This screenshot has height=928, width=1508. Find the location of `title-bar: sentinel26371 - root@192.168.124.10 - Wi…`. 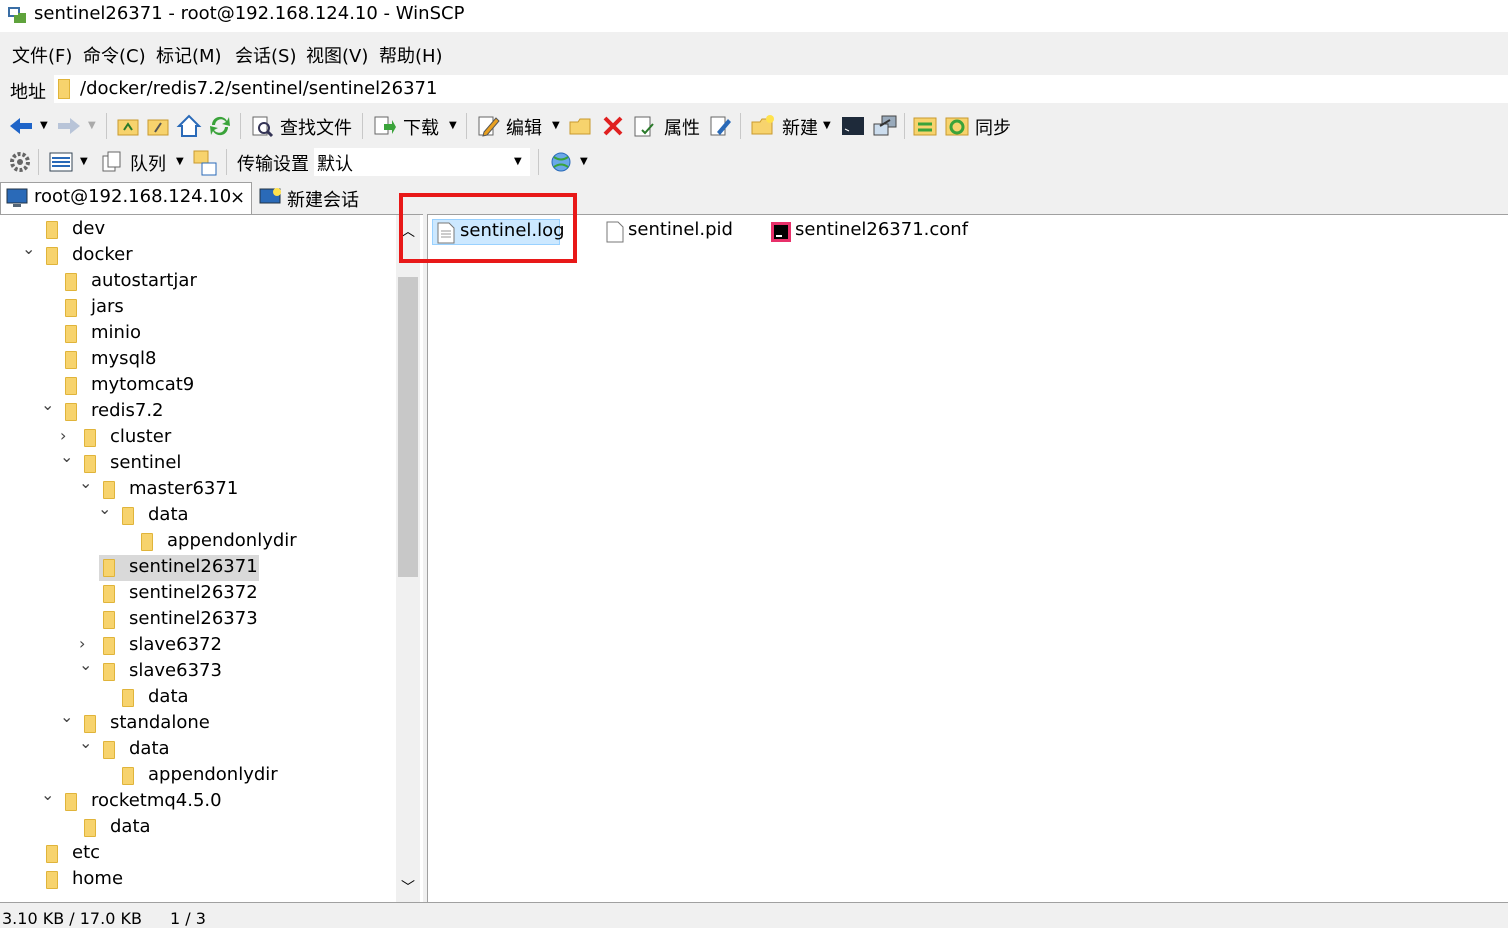

title-bar: sentinel26371 - root@192.168.124.10 - Wi… is located at coordinates (754, 16).